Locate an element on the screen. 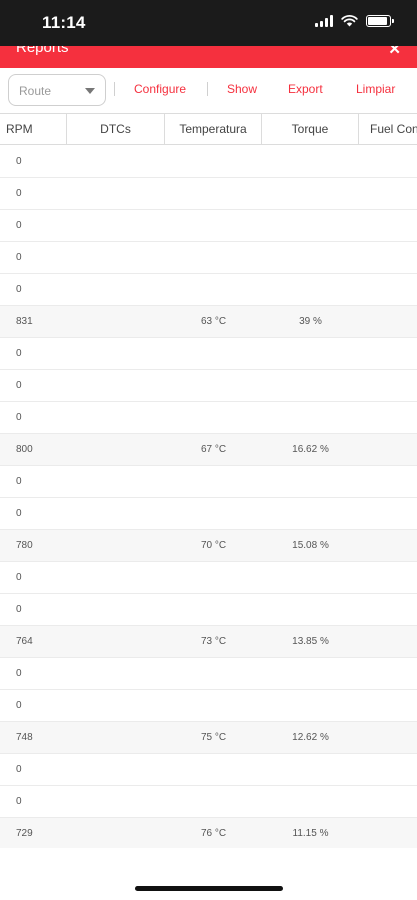 The width and height of the screenshot is (417, 900). table-header: RPM DTCs Temperatura Torque Fuel Con is located at coordinates (208, 129).